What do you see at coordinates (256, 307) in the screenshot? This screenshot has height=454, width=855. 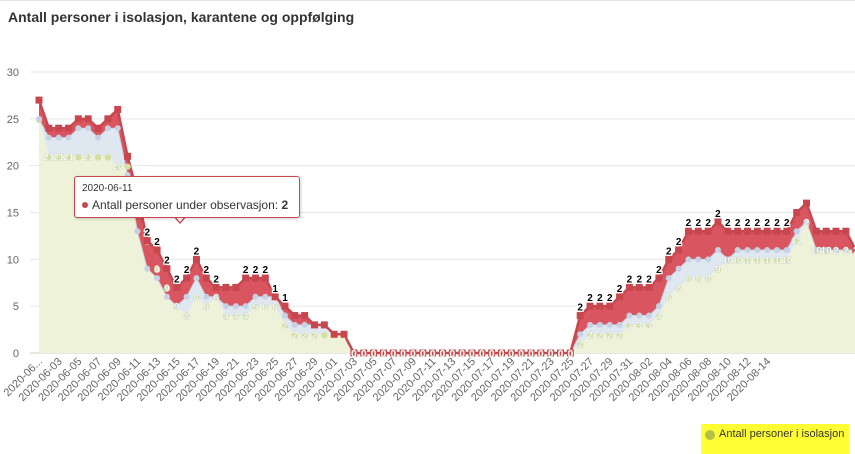 I see `isolation-data-label: 5` at bounding box center [256, 307].